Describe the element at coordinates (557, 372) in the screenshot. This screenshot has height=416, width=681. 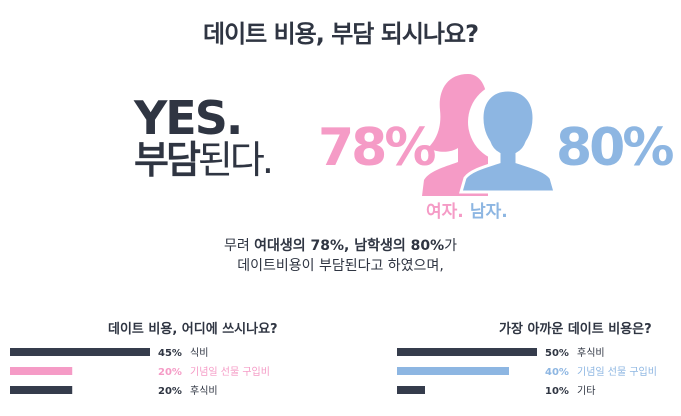
I see `bar-value-label-wasteful-1: 40%` at that location.